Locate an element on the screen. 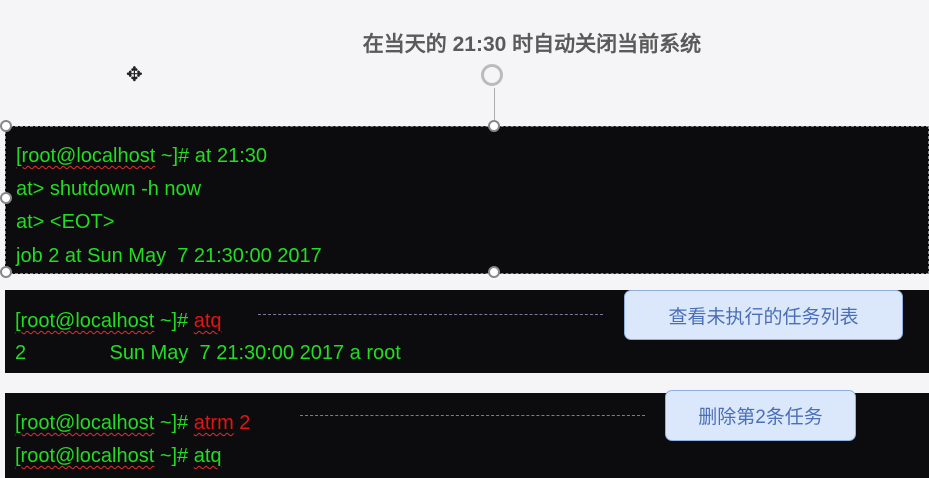 The height and width of the screenshot is (478, 929). command: ~]# at 21:30 is located at coordinates (211, 156).